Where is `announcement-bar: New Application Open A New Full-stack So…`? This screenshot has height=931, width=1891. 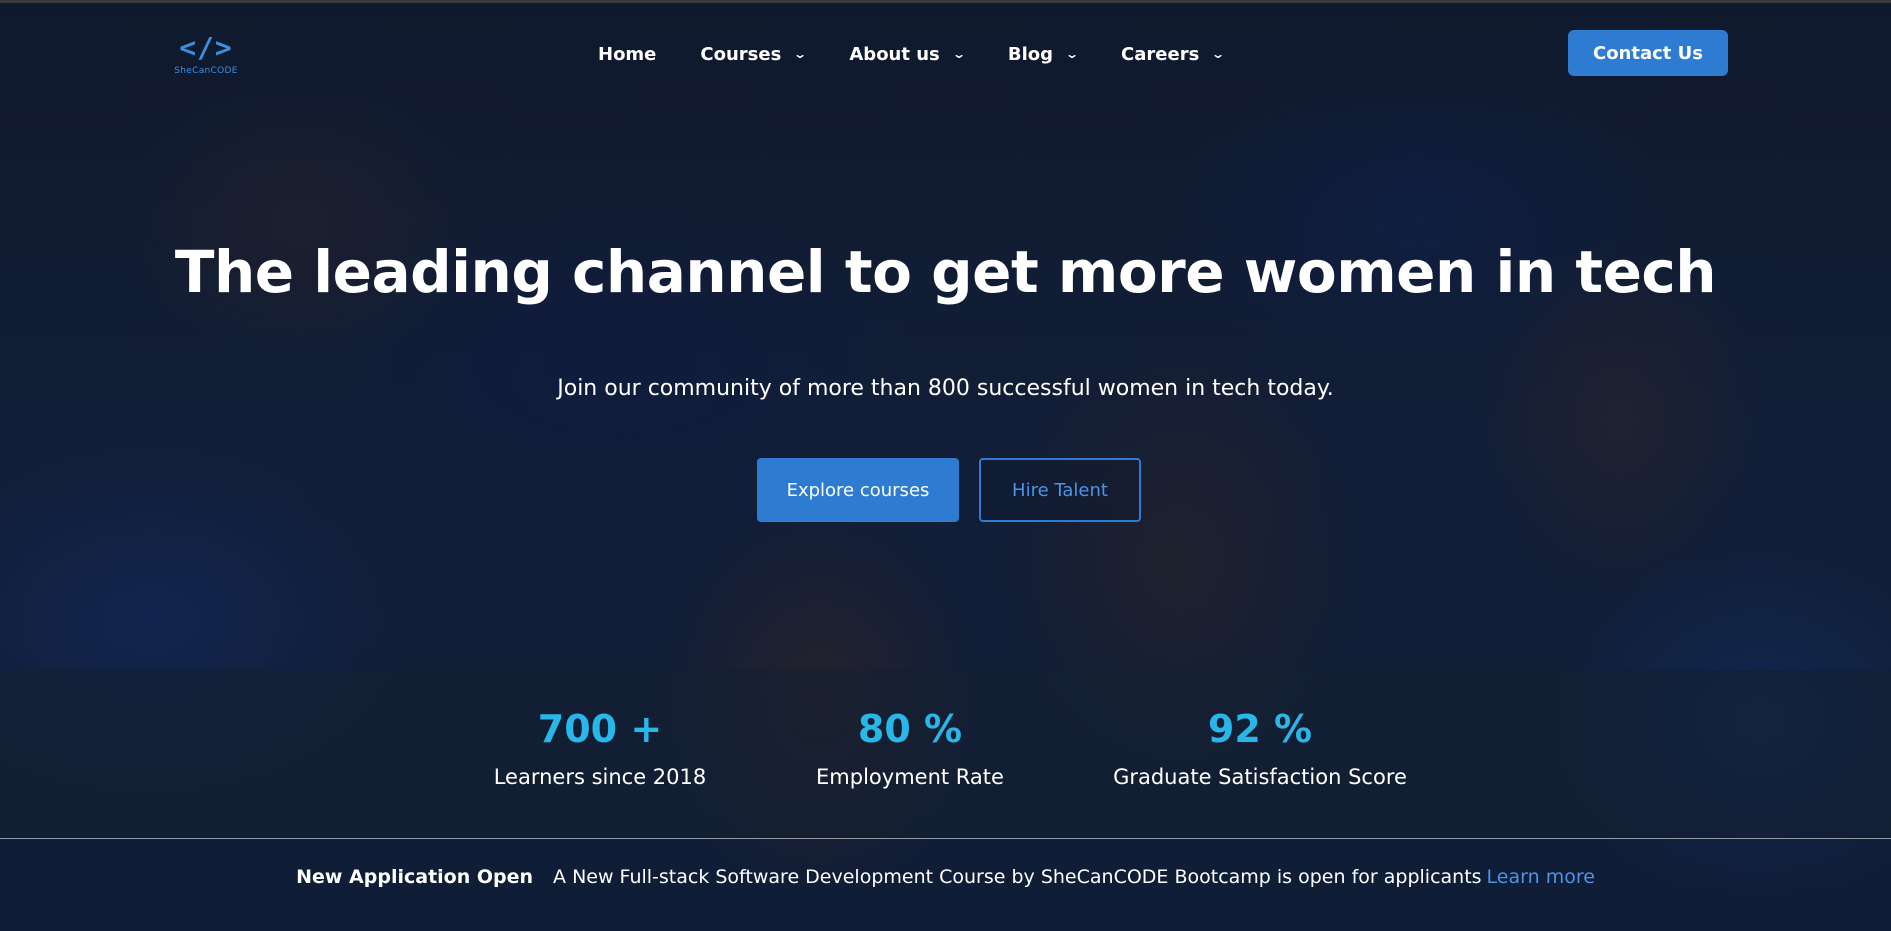 announcement-bar: New Application Open A New Full-stack So… is located at coordinates (945, 877).